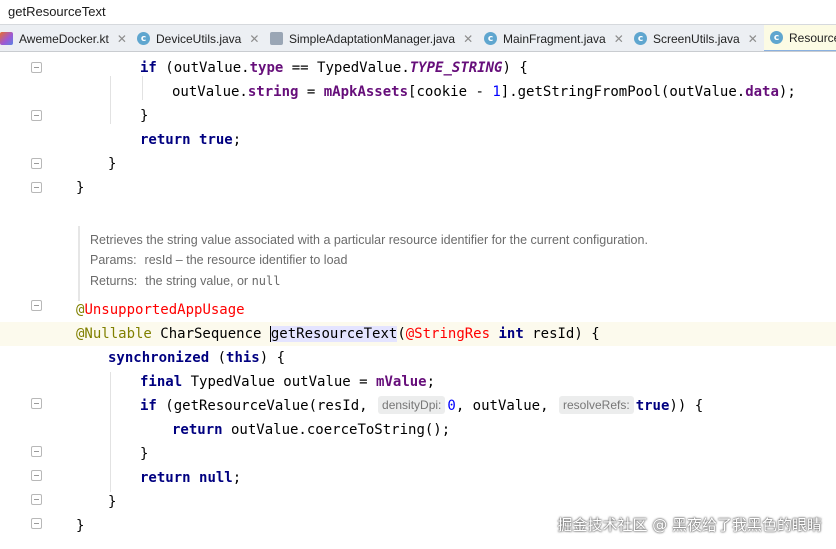  What do you see at coordinates (368, 38) in the screenshot?
I see `tab-simple-adaptation-manager: SimpleAdaptationManager.java ✕` at bounding box center [368, 38].